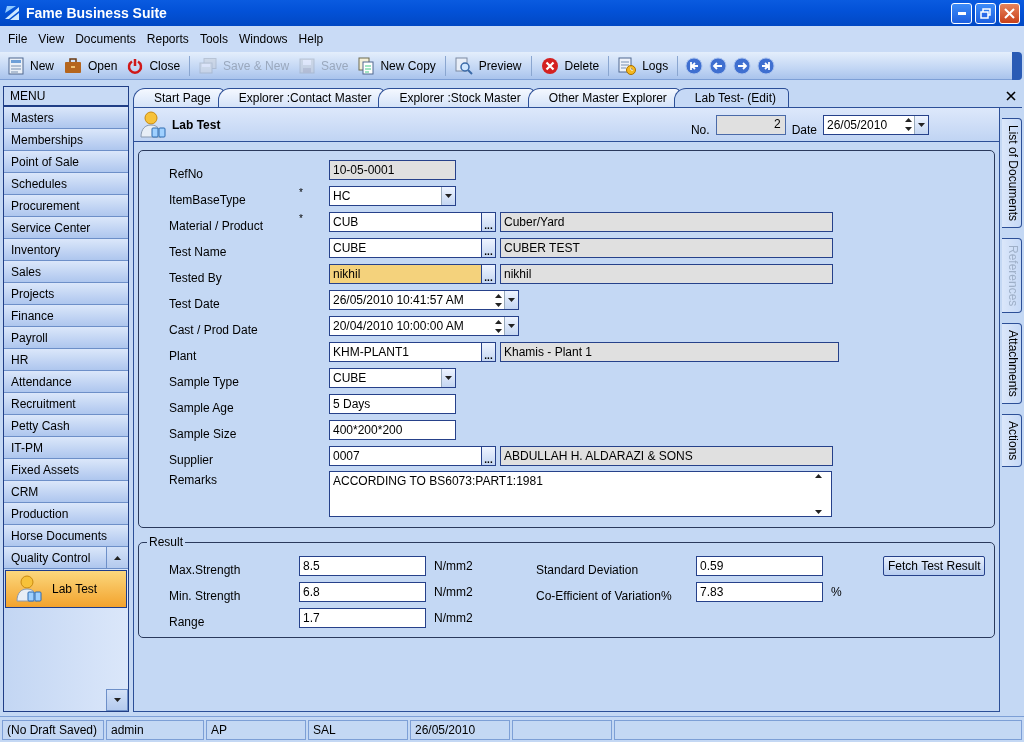  I want to click on forward-button, so click(742, 65).